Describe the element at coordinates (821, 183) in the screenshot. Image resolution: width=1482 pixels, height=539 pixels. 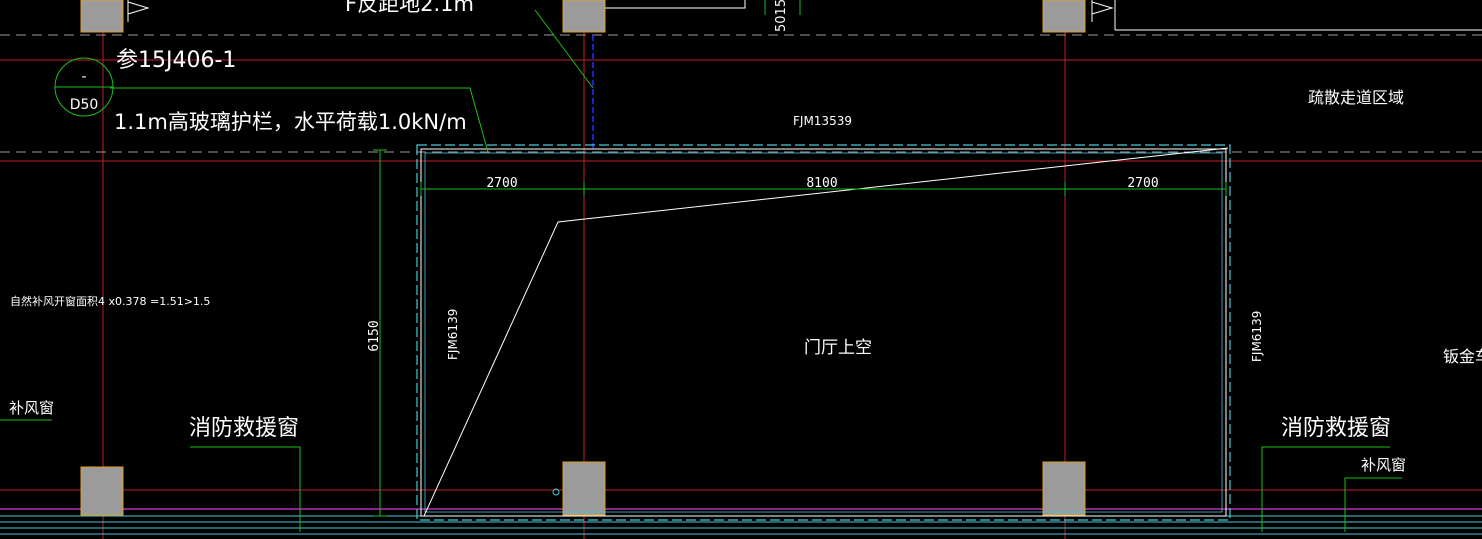
I see `dim-text-mid: 8100` at that location.